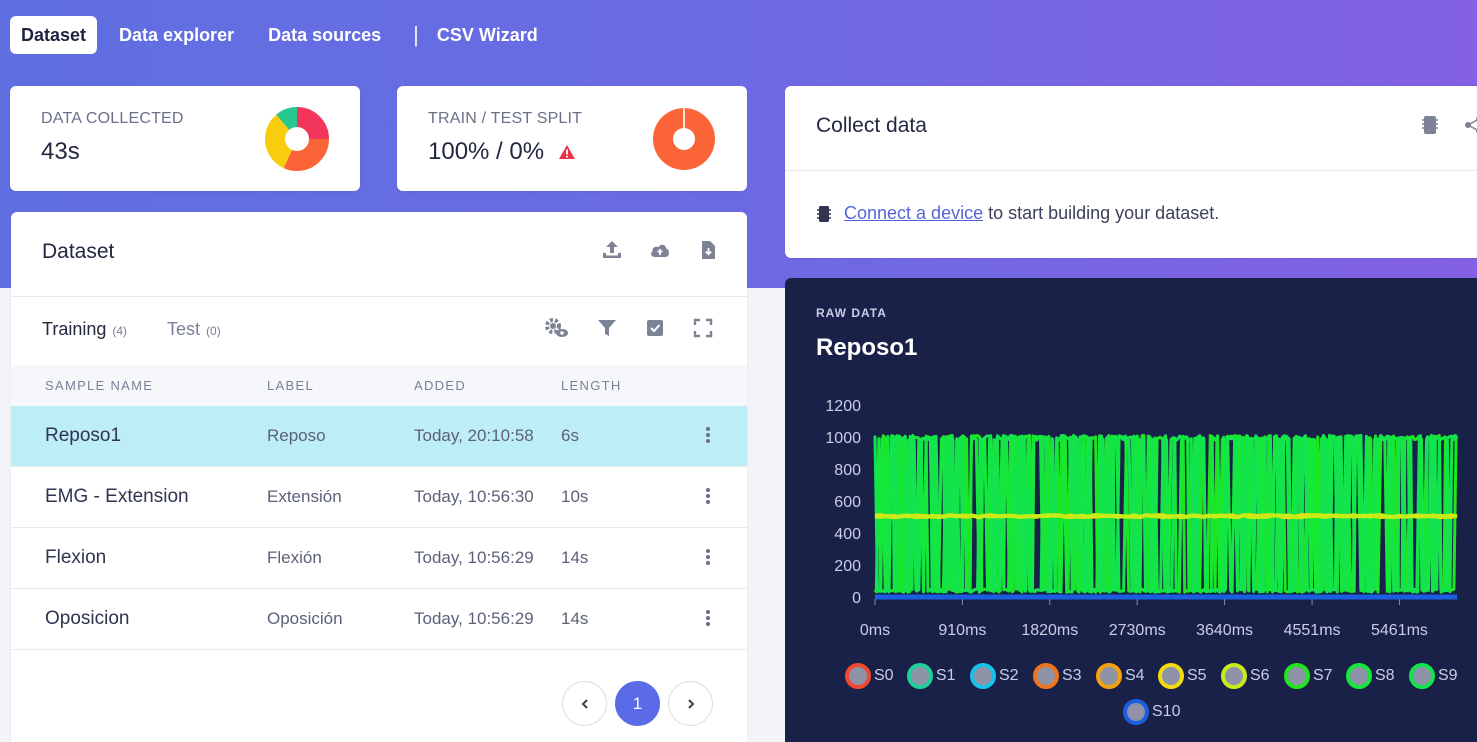 The height and width of the screenshot is (742, 1477). Describe the element at coordinates (660, 250) in the screenshot. I see `cloud-upload-icon` at that location.